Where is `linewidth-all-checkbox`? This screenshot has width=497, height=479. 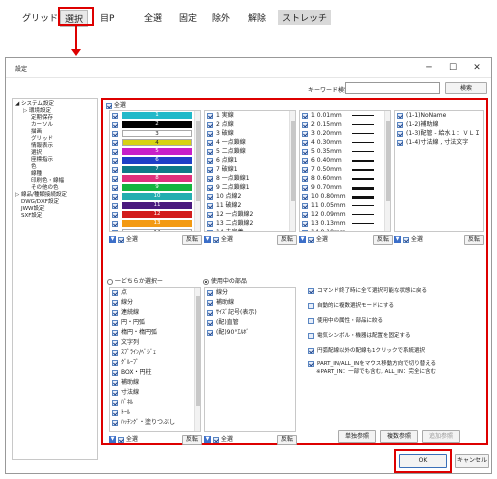
linewidth-all-checkbox is located at coordinates (310, 239).